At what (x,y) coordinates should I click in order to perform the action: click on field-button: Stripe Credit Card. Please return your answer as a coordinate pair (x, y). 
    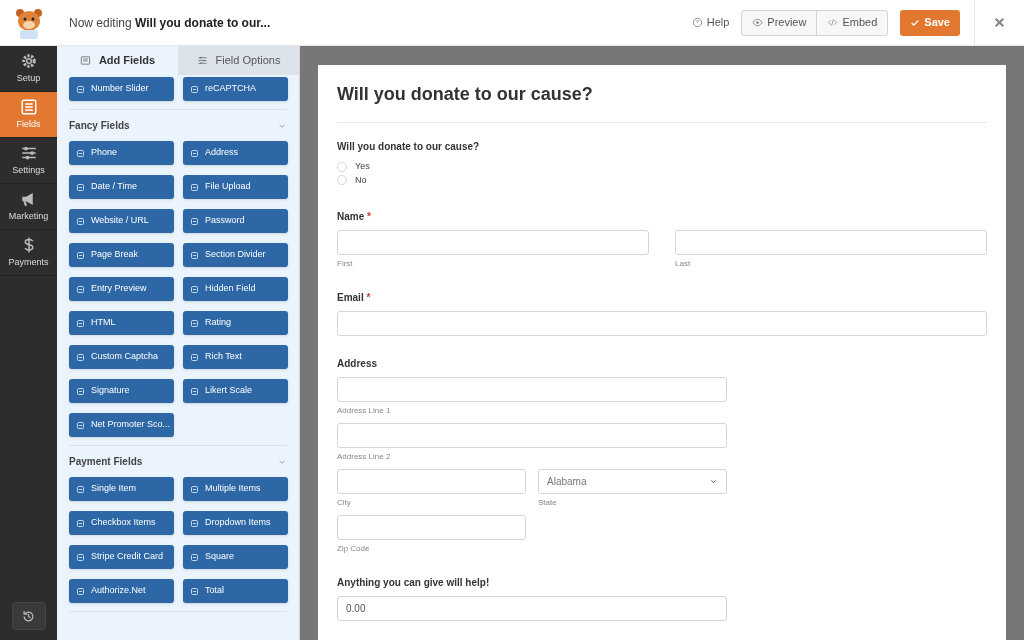
    Looking at the image, I should click on (121, 557).